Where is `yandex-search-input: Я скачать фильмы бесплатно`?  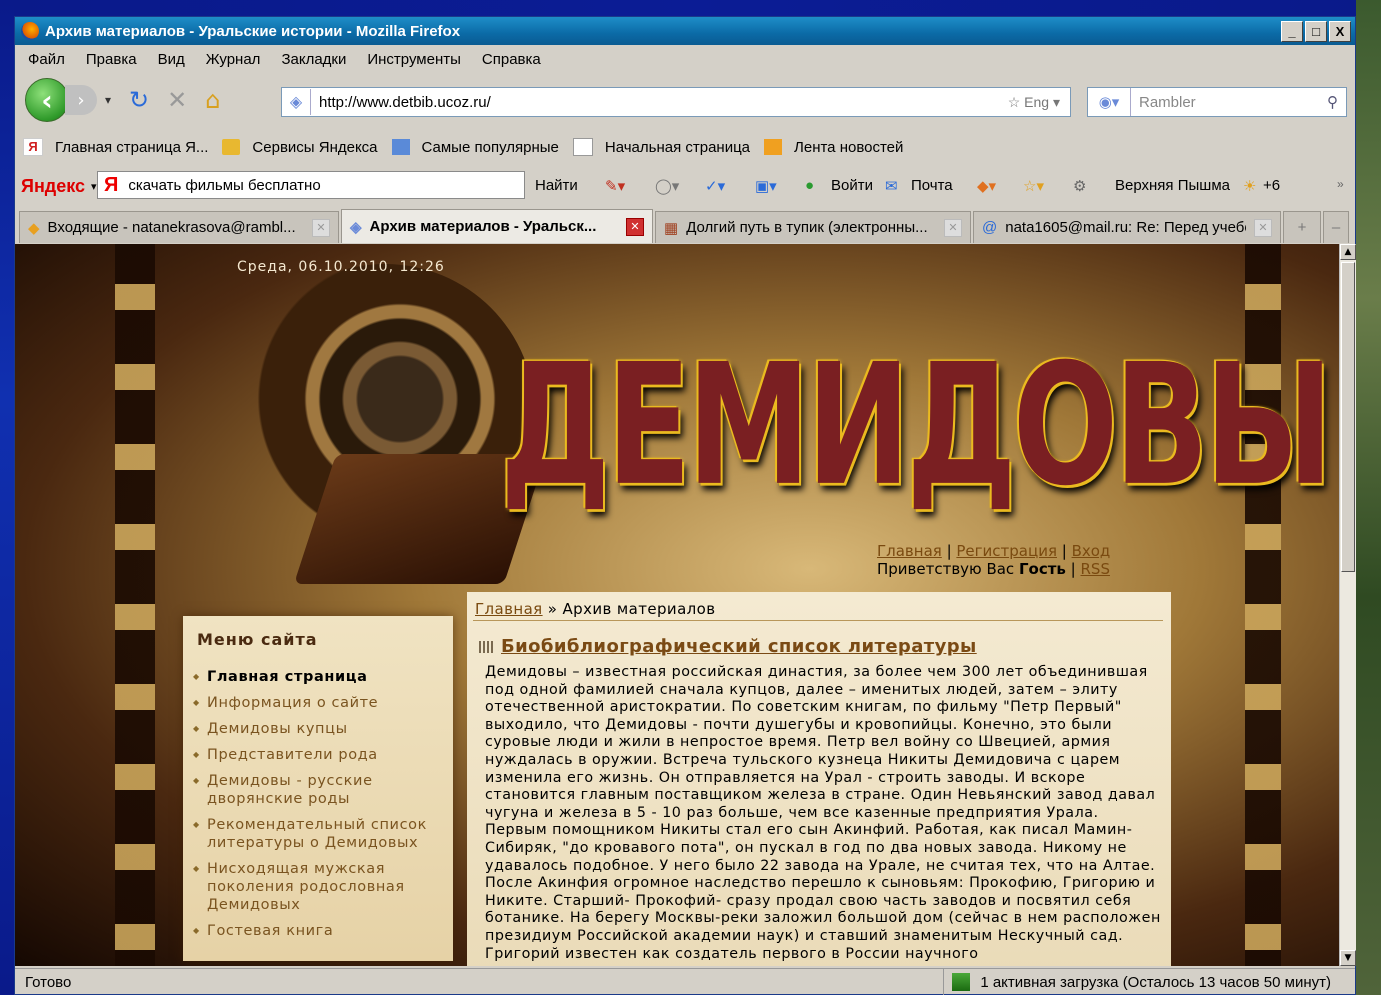
yandex-search-input: Я скачать фильмы бесплатно is located at coordinates (311, 185).